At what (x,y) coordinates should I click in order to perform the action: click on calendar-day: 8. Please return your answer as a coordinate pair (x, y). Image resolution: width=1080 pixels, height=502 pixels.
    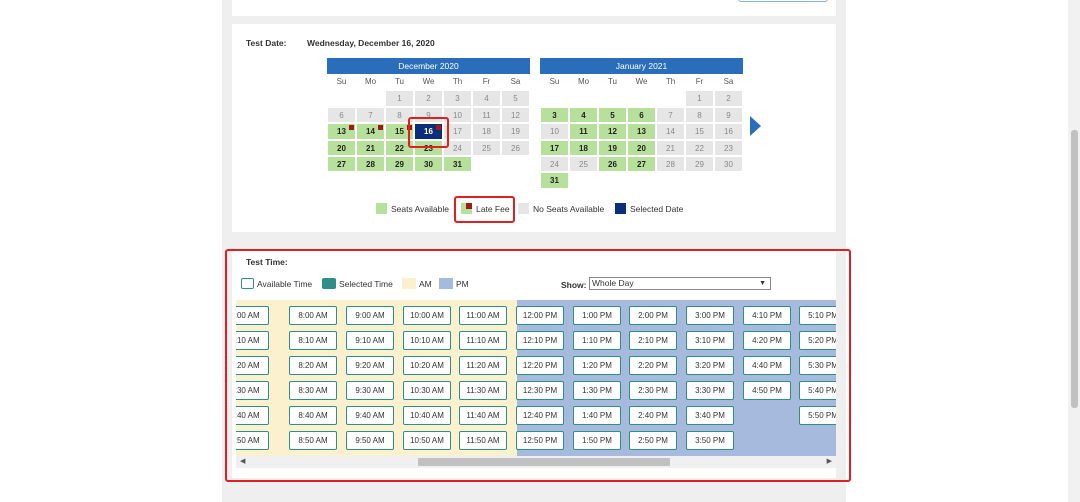
    Looking at the image, I should click on (699, 115).